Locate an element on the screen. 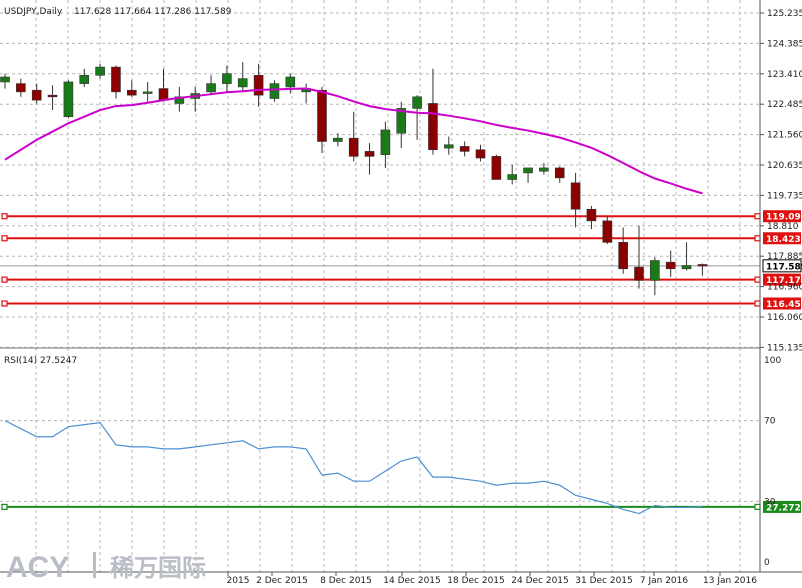 The image size is (802, 588). chart-title: USDJPY,Daily is located at coordinates (33, 12).